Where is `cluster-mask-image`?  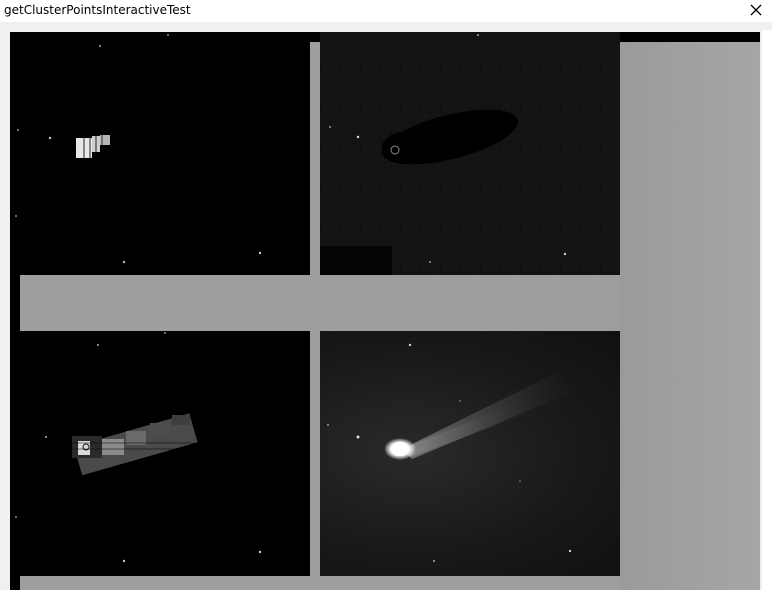
cluster-mask-image is located at coordinates (138, 149).